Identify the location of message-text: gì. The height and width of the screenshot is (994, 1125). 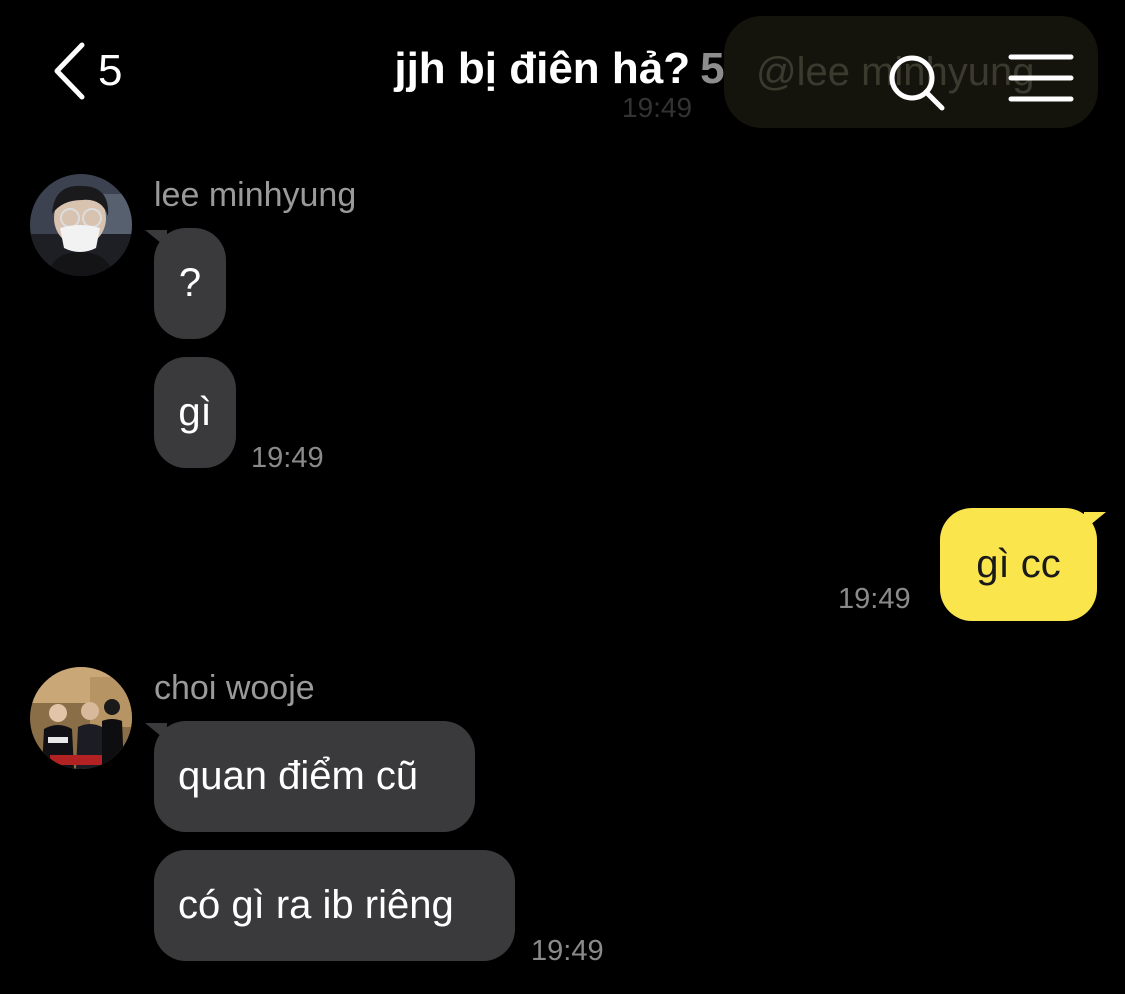
(195, 412).